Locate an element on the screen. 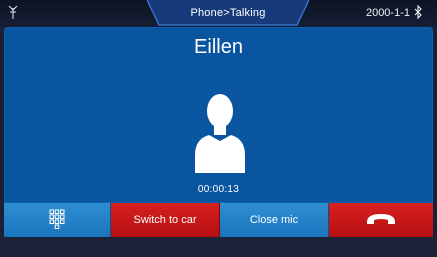 The image size is (437, 257). bottom-strip is located at coordinates (218, 247).